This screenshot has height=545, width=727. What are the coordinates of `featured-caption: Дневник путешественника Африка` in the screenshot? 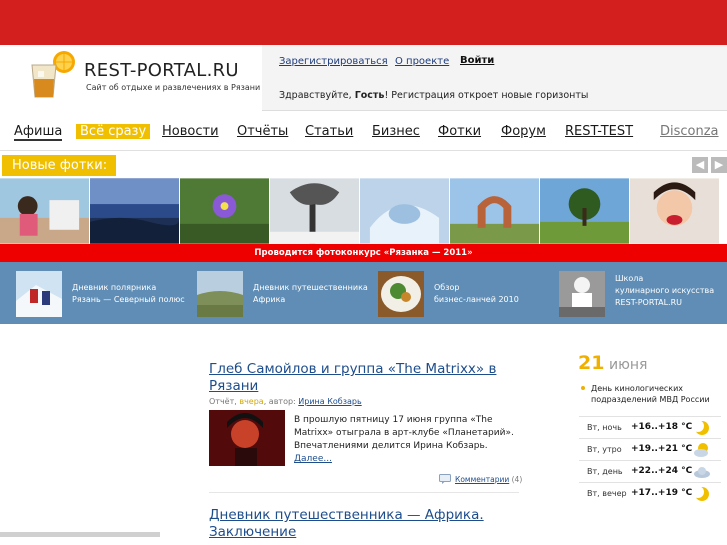 It's located at (310, 294).